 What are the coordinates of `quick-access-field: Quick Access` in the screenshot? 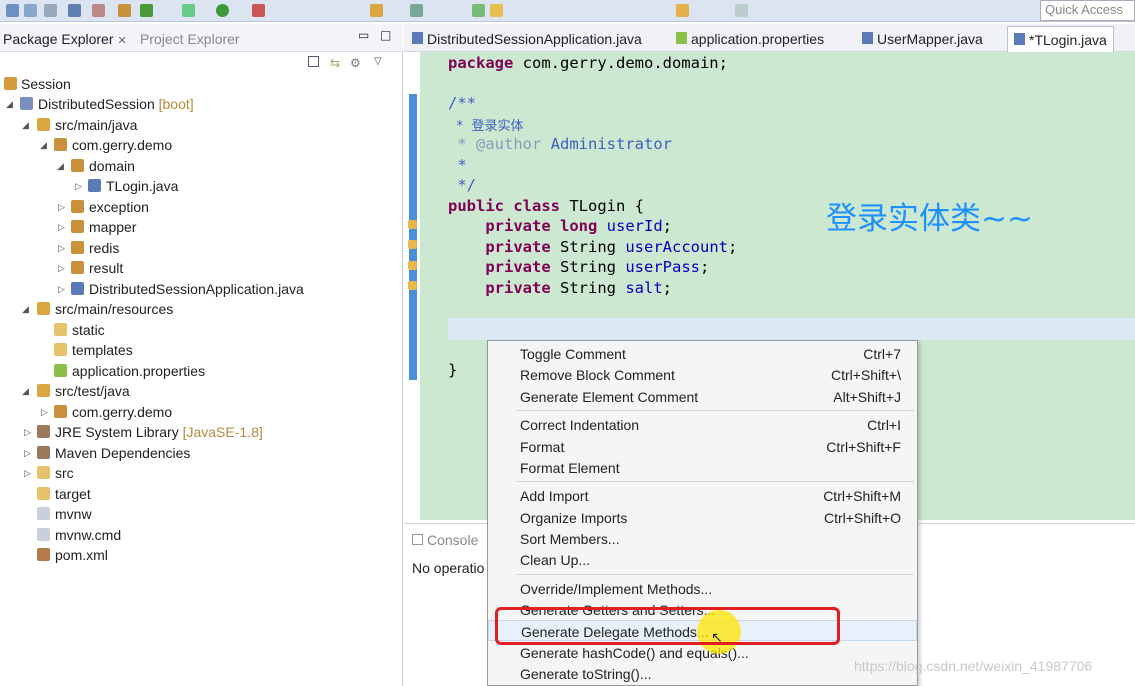 It's located at (1087, 10).